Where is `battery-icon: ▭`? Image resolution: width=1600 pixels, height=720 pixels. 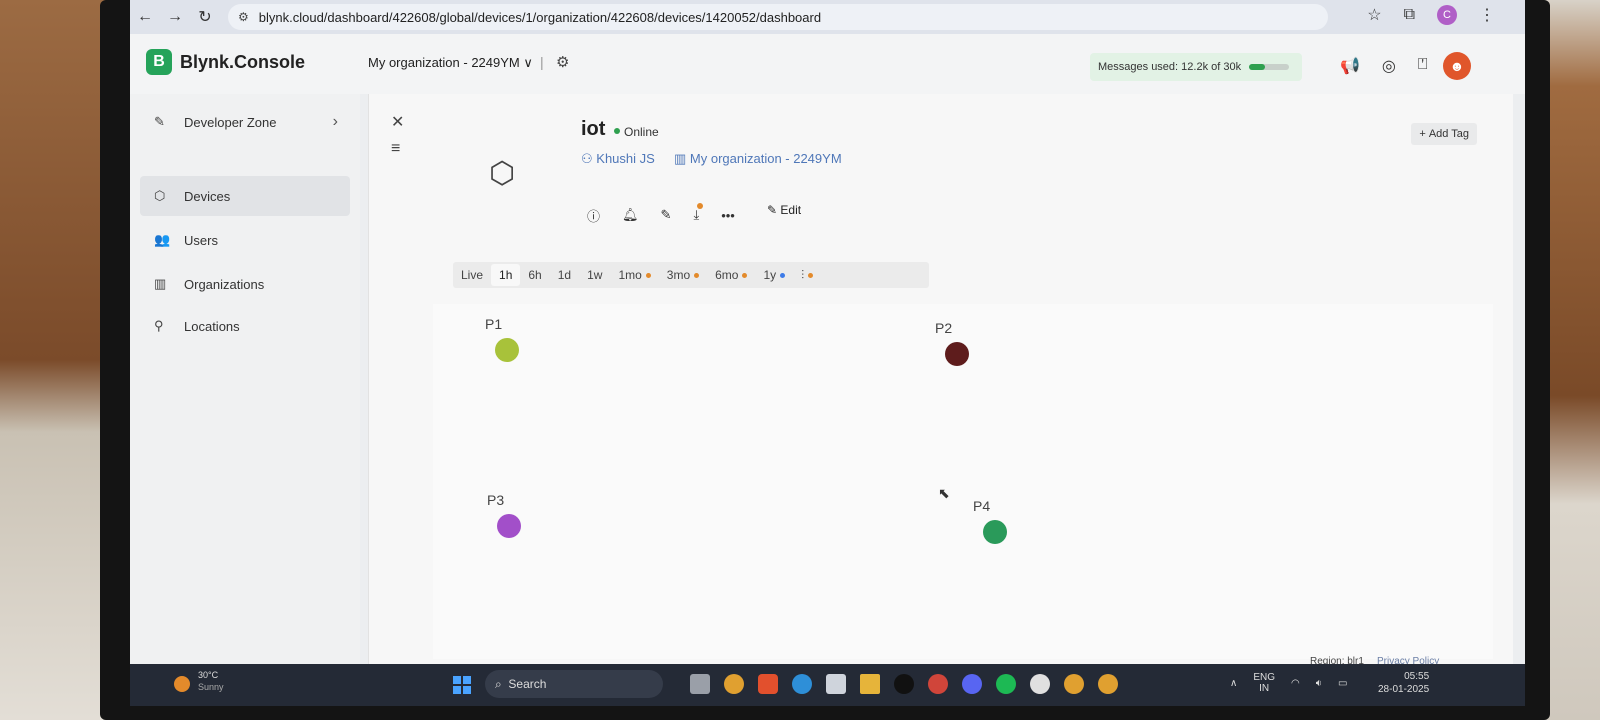
battery-icon: ▭ is located at coordinates (1342, 683).